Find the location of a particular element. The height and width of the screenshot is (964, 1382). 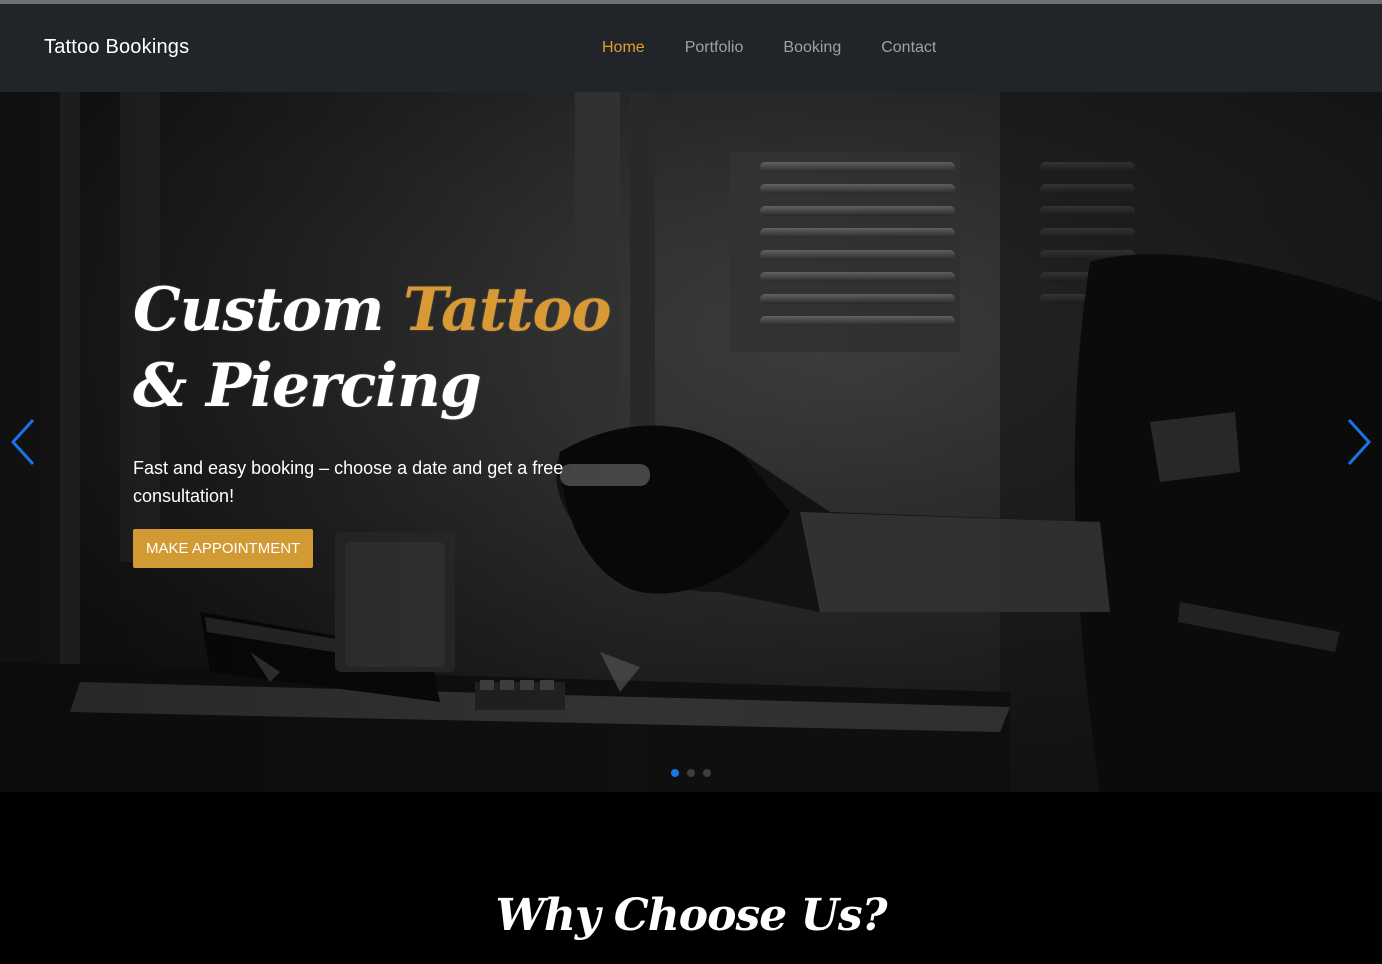

headline-part-2: & Piercing is located at coordinates (307, 386).